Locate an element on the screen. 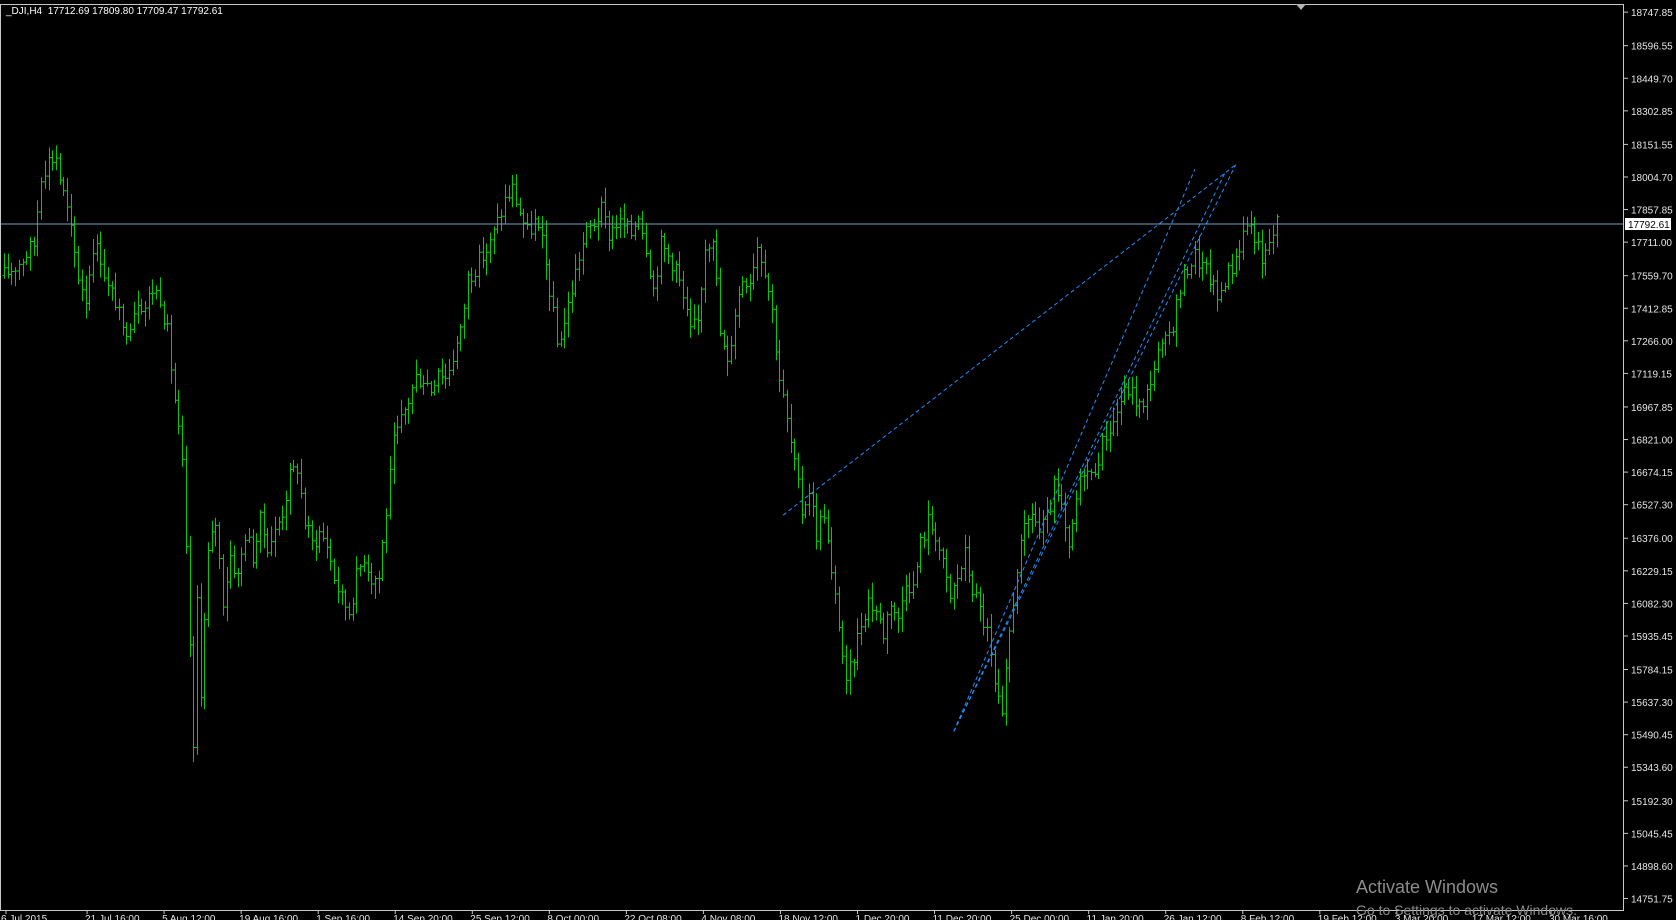 The width and height of the screenshot is (1676, 920). y-tick-label: 16082.30 is located at coordinates (1652, 604).